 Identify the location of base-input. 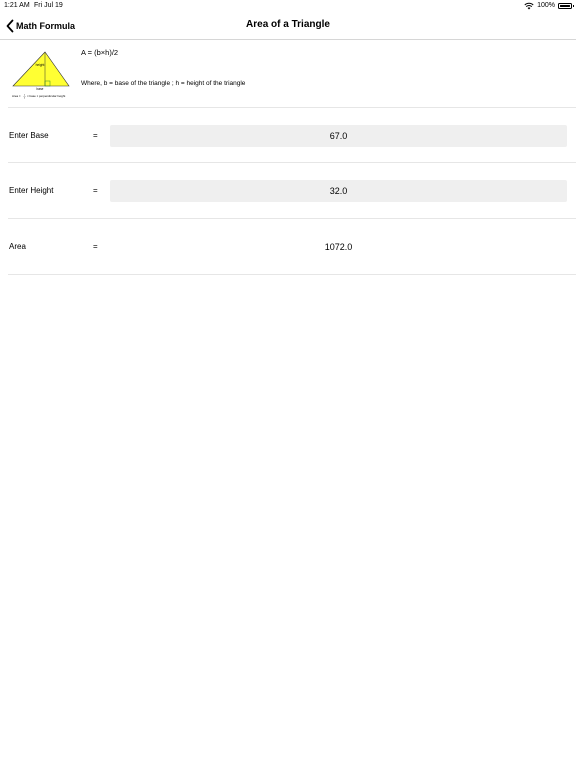
(338, 136).